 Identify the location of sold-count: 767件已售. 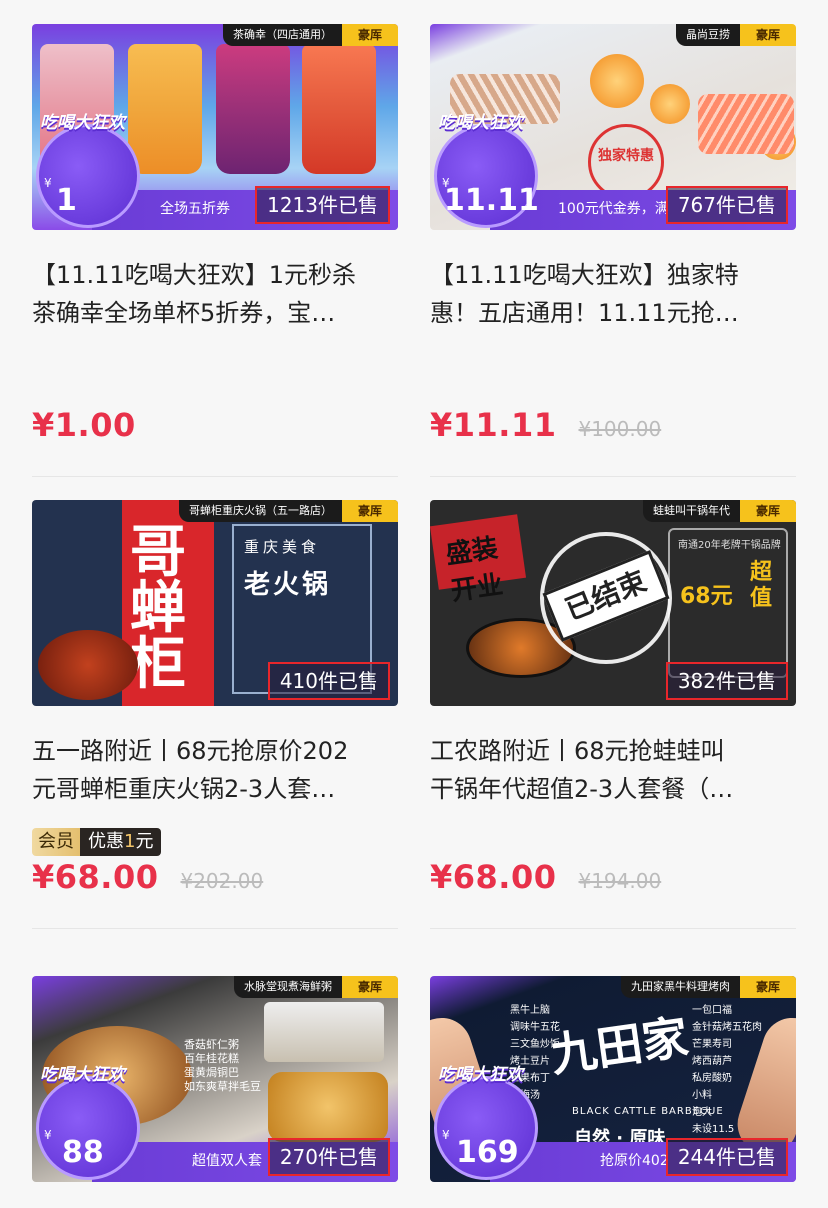
(726, 205).